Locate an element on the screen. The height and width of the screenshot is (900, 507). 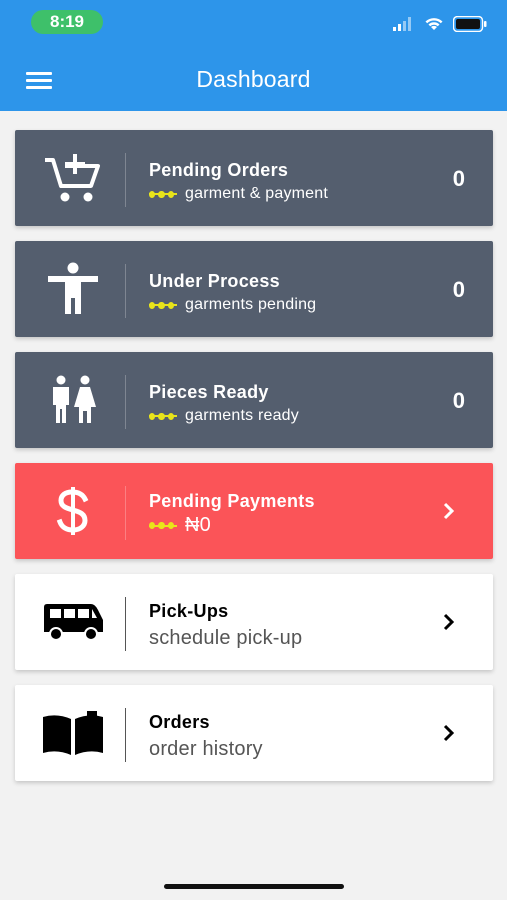
book-icon is located at coordinates (73, 733).